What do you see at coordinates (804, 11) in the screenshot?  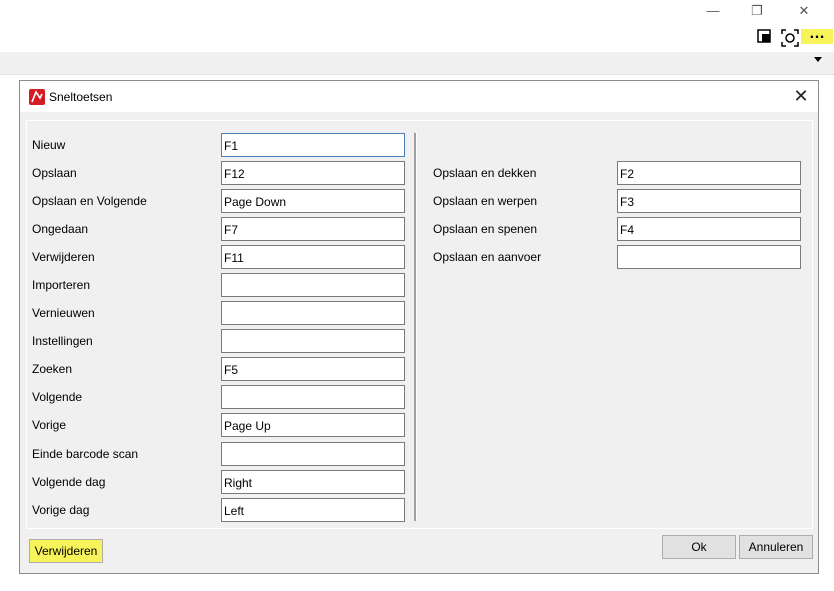 I see `window-close-button: ✕` at bounding box center [804, 11].